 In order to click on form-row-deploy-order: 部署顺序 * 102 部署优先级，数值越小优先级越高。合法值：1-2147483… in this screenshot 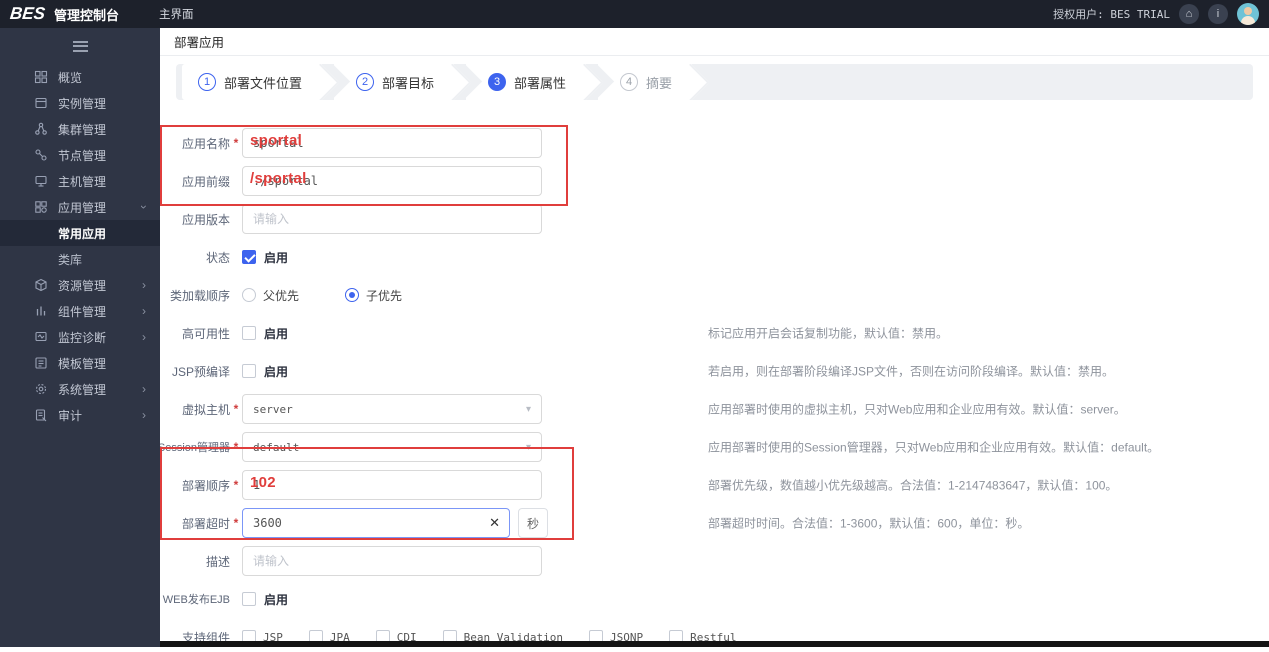, I will do `click(718, 485)`.